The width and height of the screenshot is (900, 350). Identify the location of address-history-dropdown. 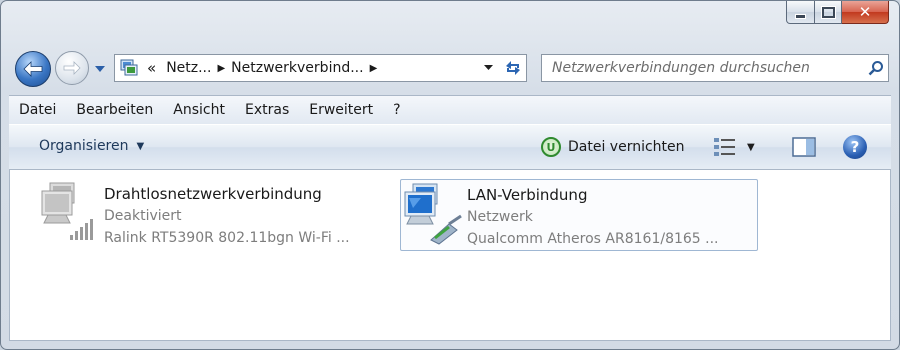
(488, 68).